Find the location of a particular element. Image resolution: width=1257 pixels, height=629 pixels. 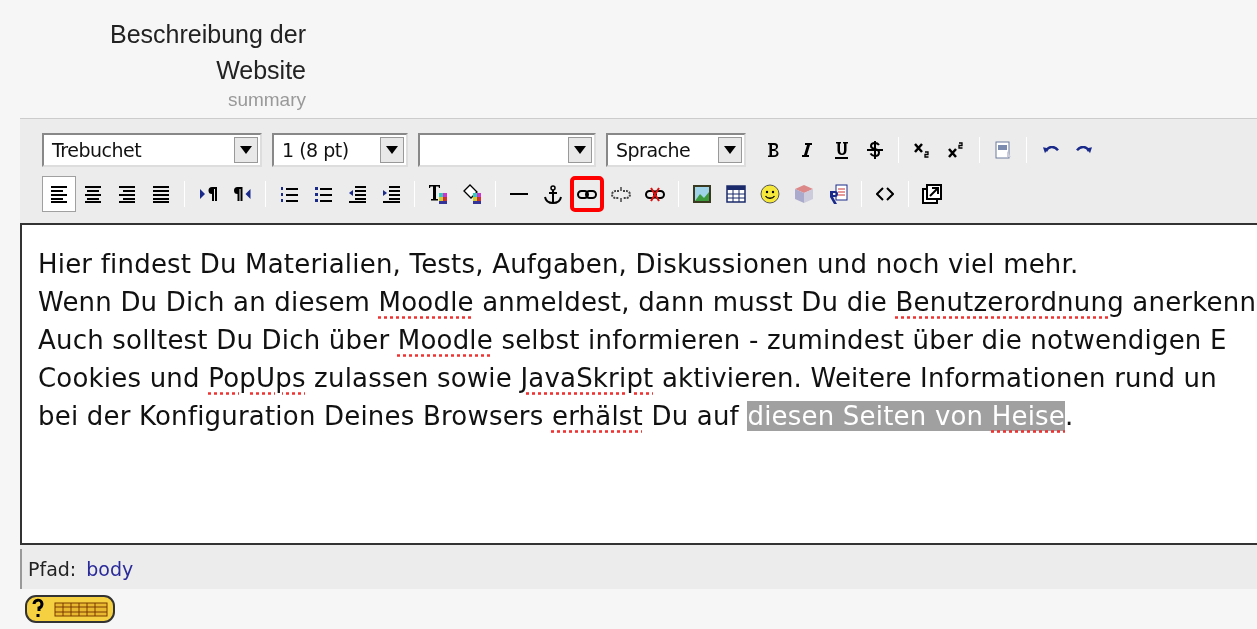

text-line: Cookies und PopUps zulassen sowie JavaSkript aktivieren. Weitere Informationen rund un is located at coordinates (628, 378).